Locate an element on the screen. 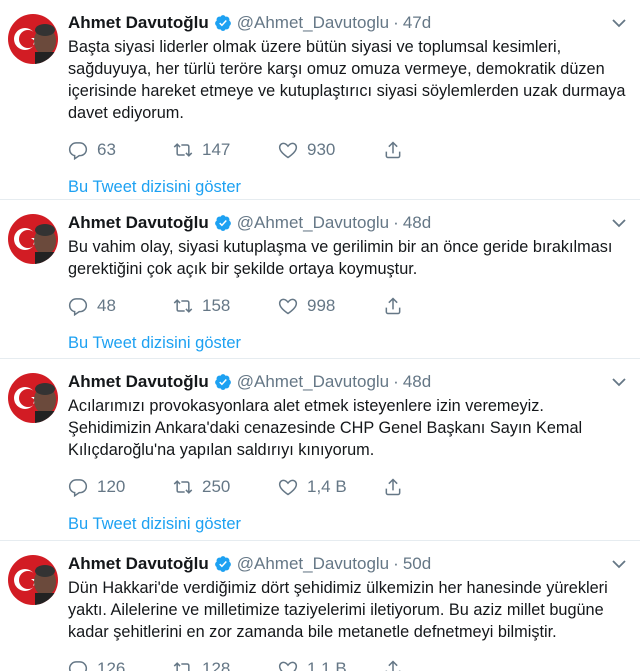 The image size is (640, 671). retweet-count: 250 is located at coordinates (216, 486).